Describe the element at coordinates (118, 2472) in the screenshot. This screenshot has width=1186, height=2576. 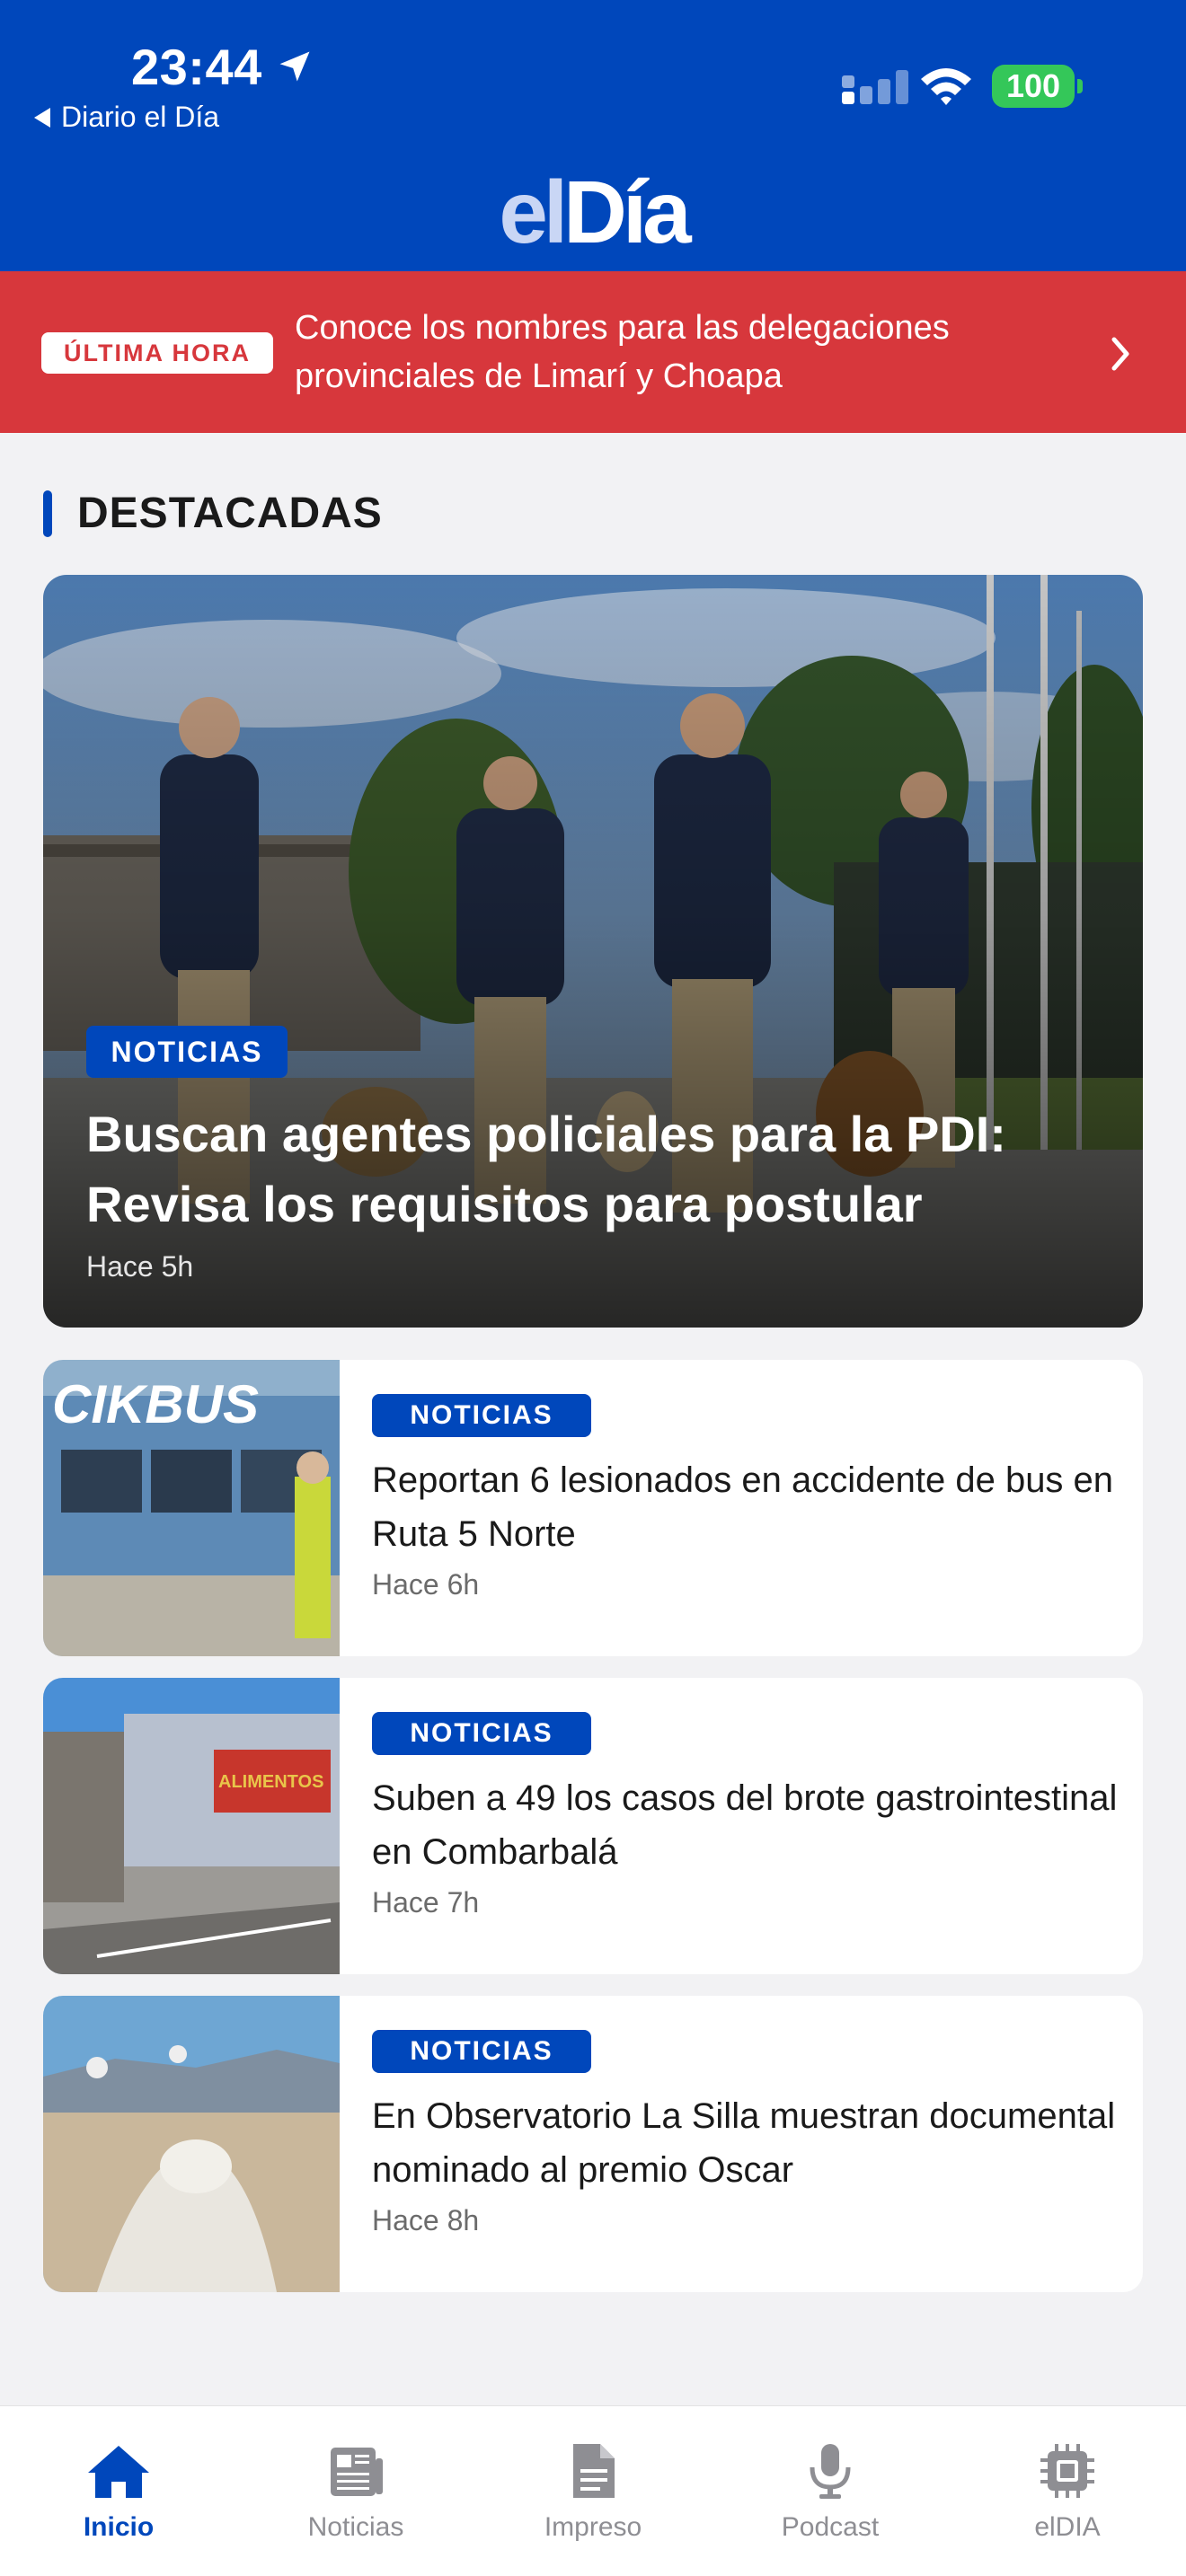
I see `home-icon` at that location.